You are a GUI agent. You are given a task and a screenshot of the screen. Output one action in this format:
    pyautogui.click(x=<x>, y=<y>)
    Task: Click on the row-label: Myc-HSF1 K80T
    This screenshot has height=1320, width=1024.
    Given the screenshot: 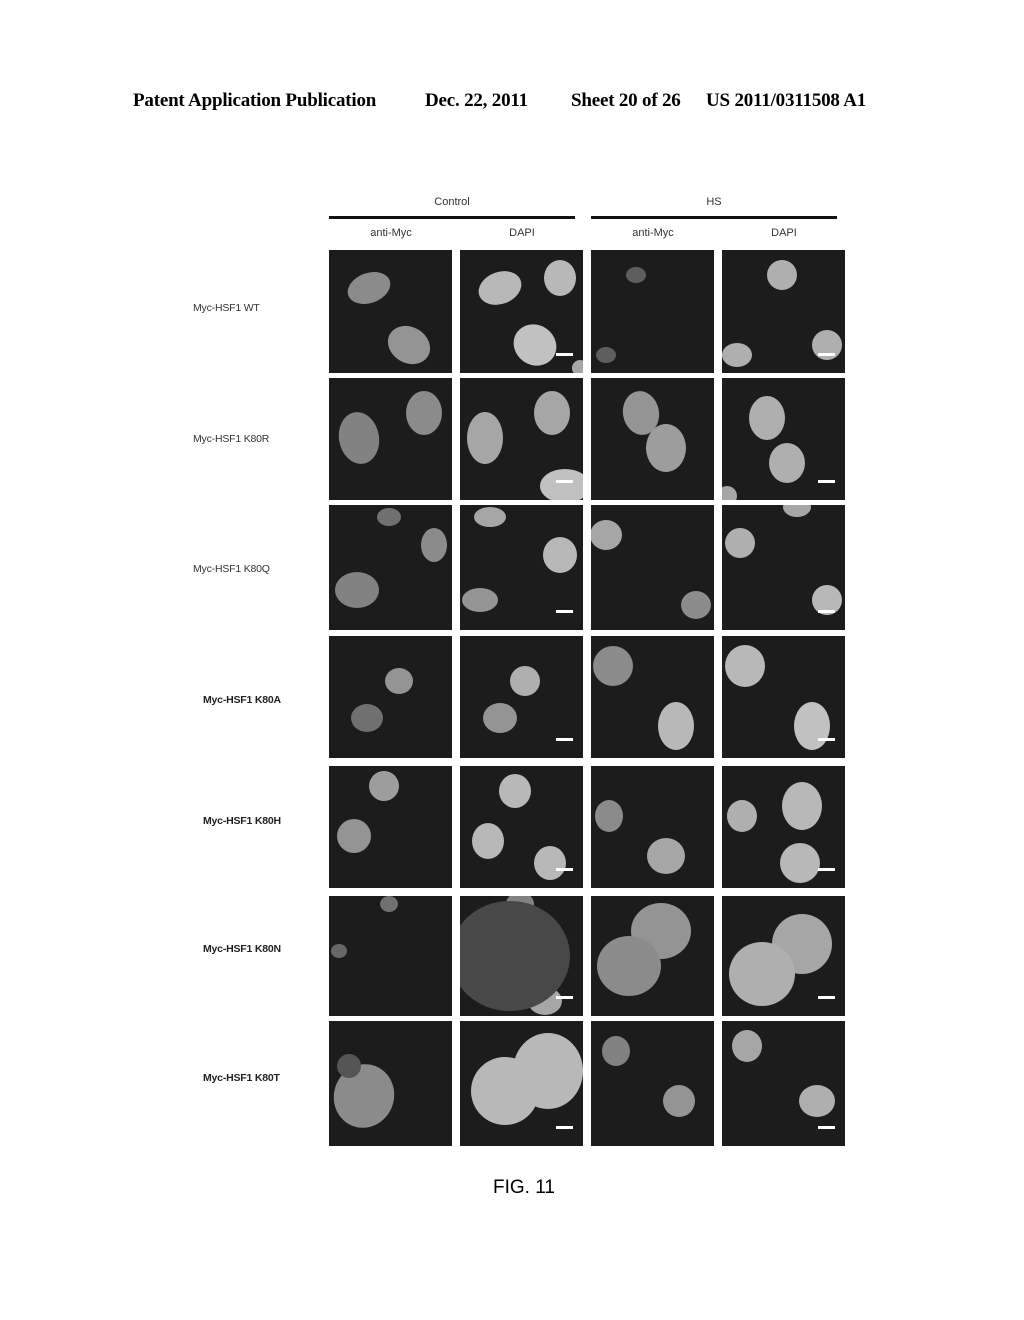 What is the action you would take?
    pyautogui.click(x=241, y=1078)
    